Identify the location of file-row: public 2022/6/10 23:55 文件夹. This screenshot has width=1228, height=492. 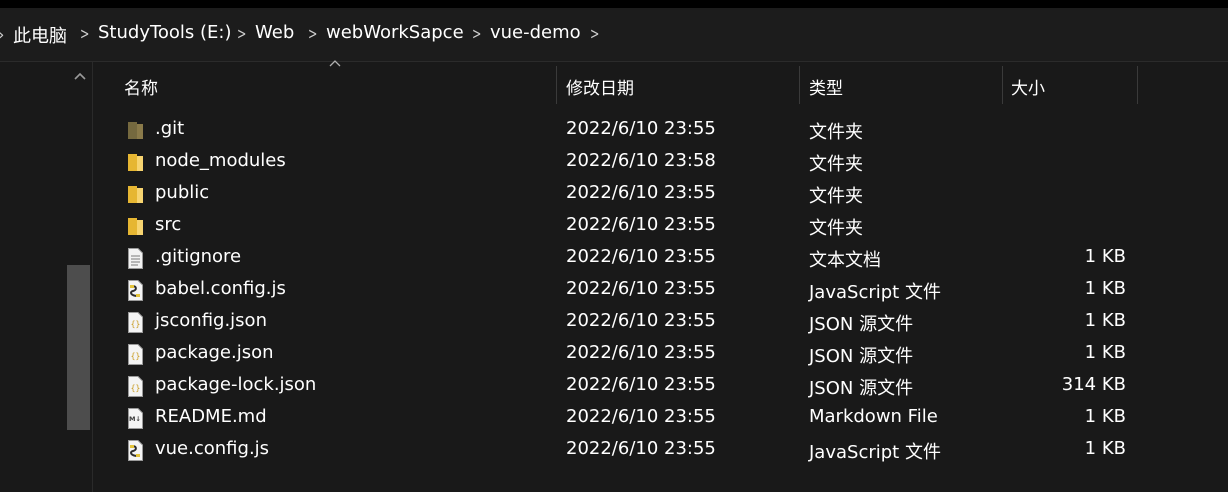
(661, 194).